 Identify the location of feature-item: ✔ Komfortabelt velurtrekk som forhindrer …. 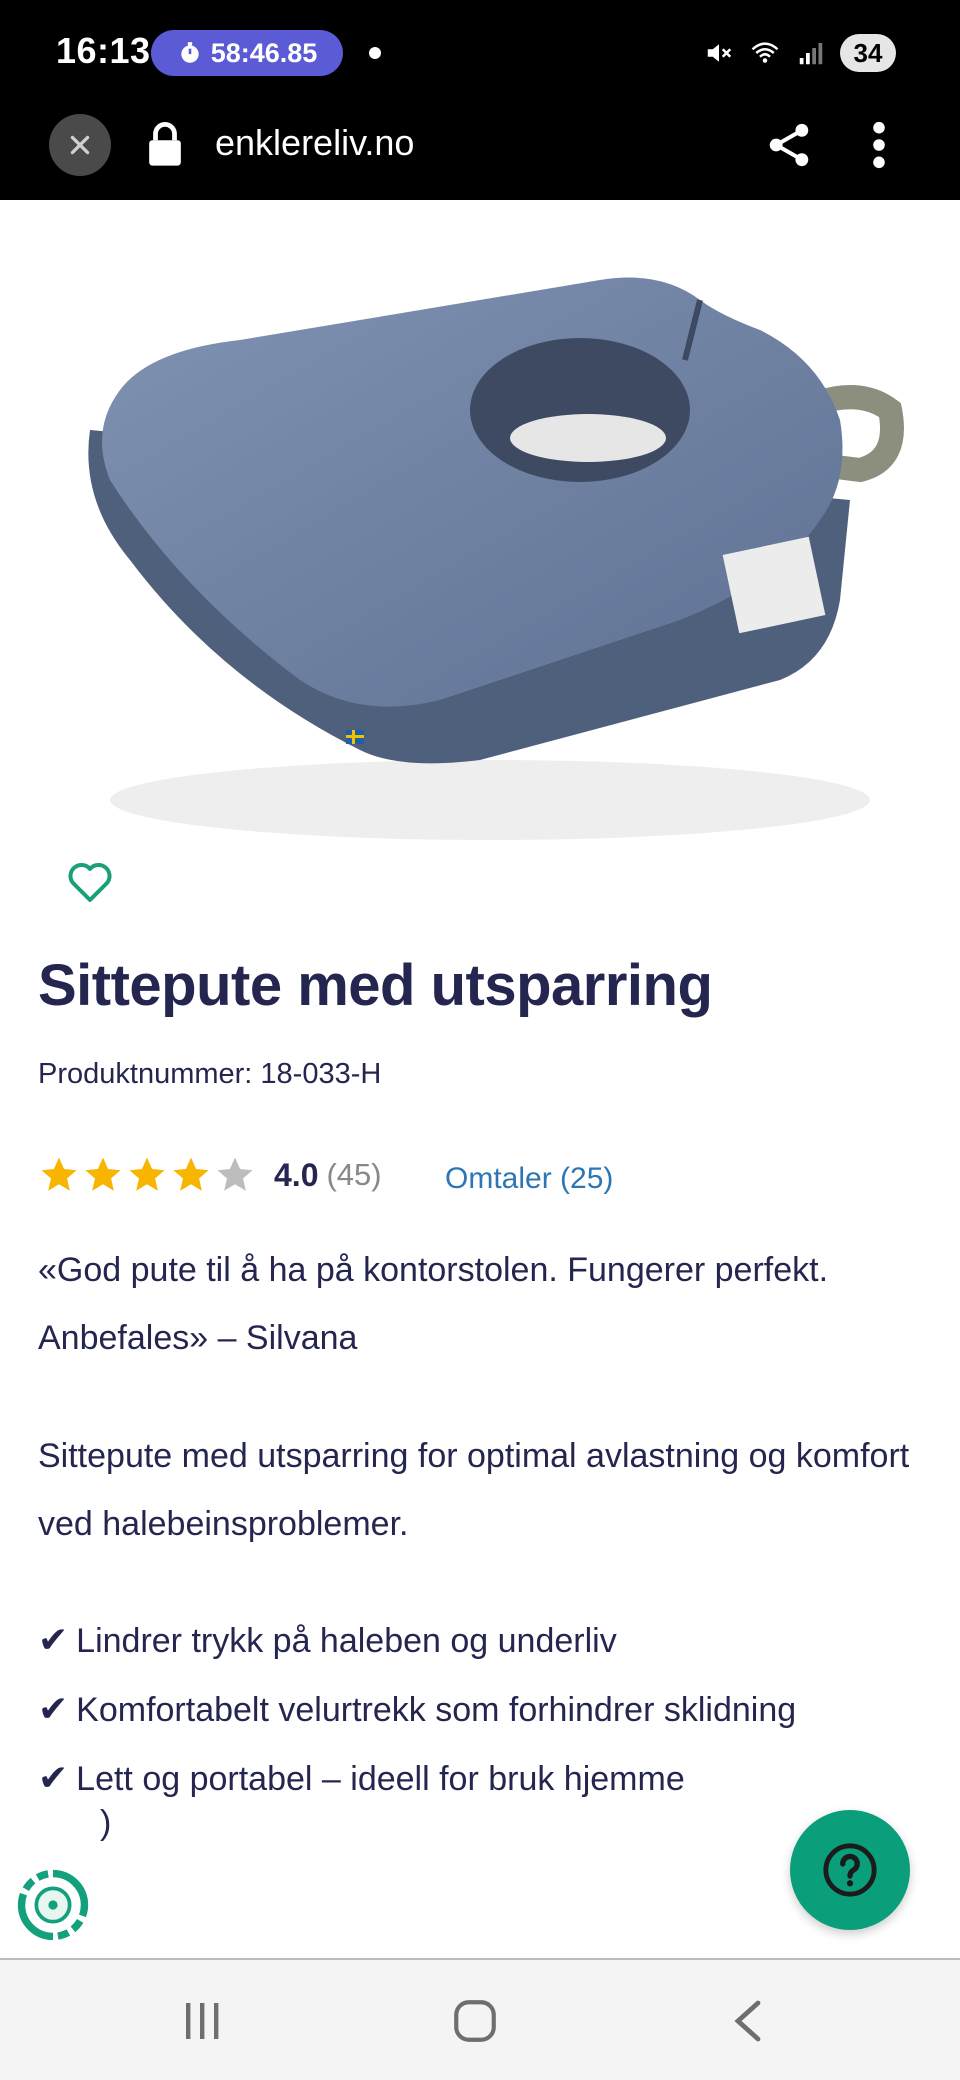
(478, 1709).